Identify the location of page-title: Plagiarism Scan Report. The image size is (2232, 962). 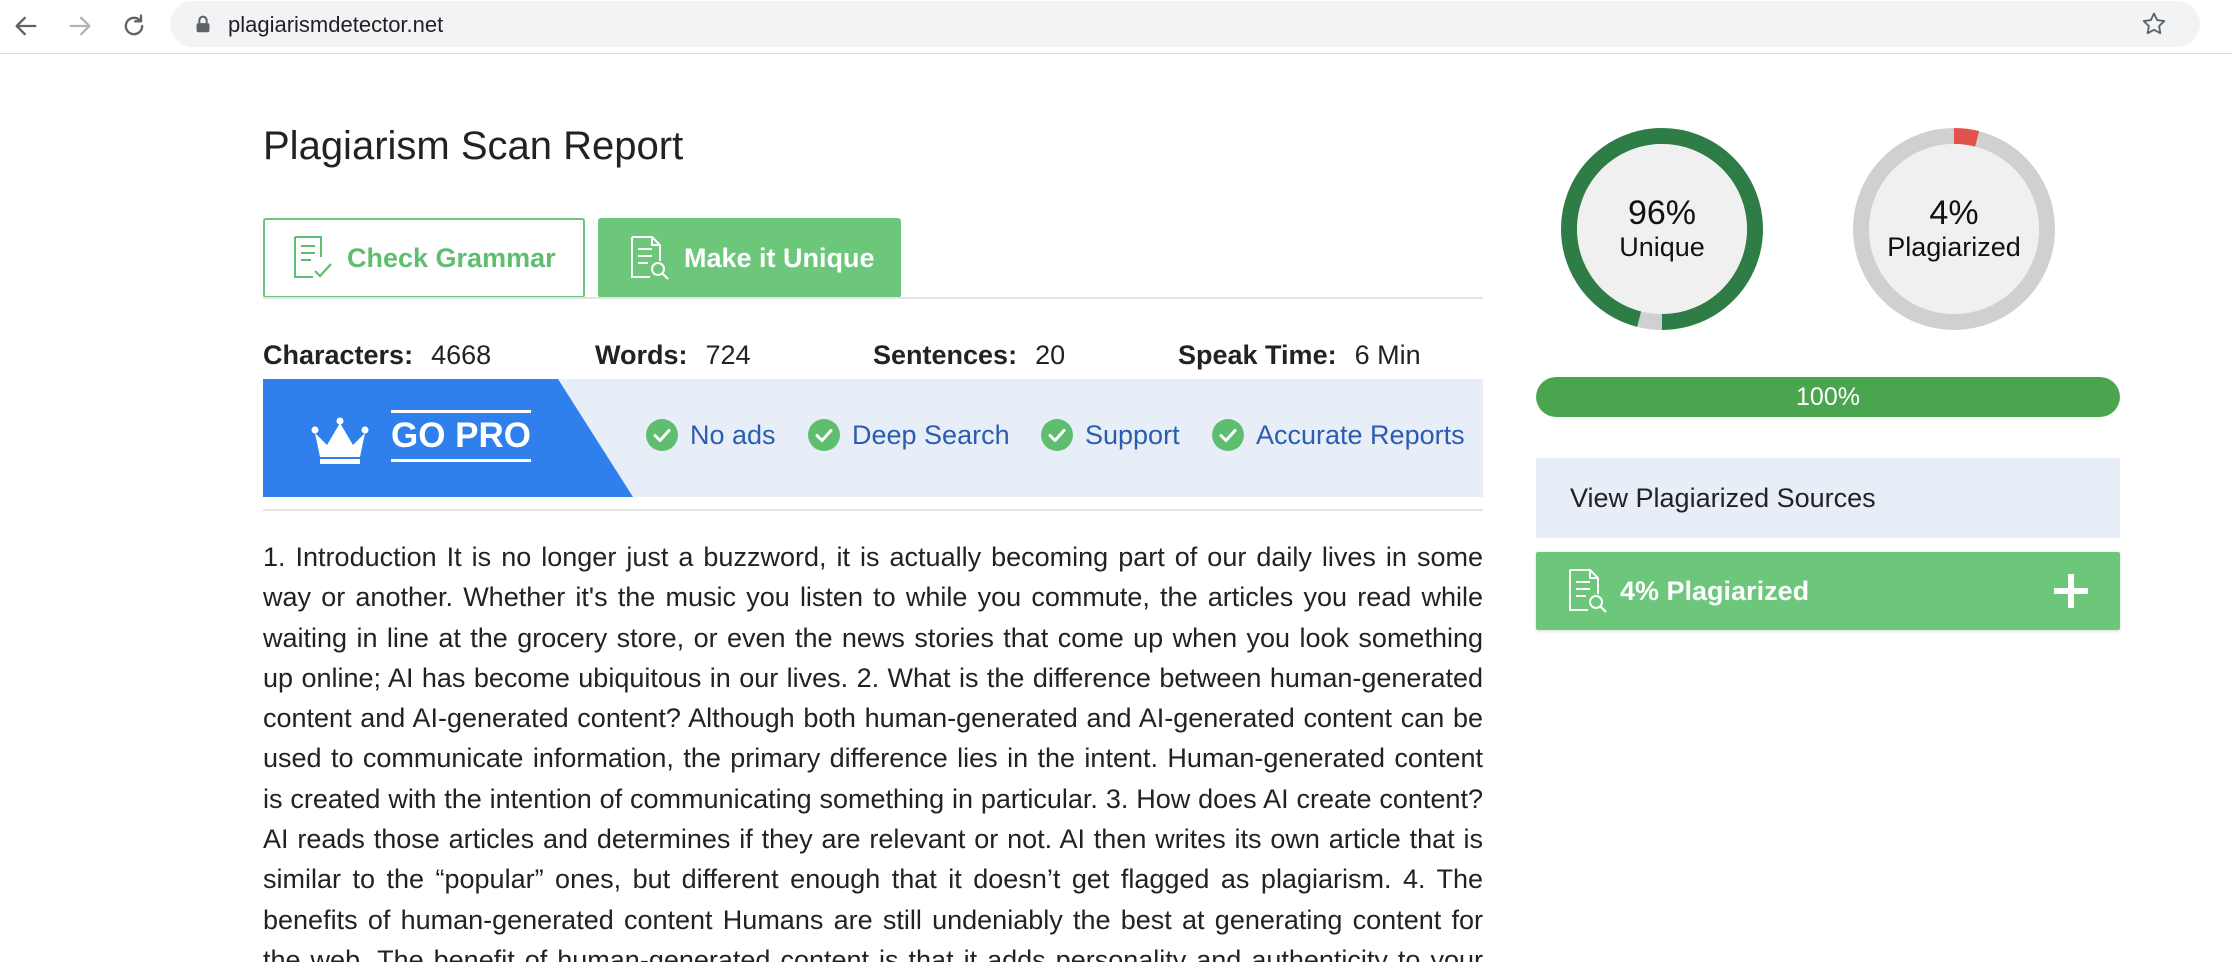
(473, 146).